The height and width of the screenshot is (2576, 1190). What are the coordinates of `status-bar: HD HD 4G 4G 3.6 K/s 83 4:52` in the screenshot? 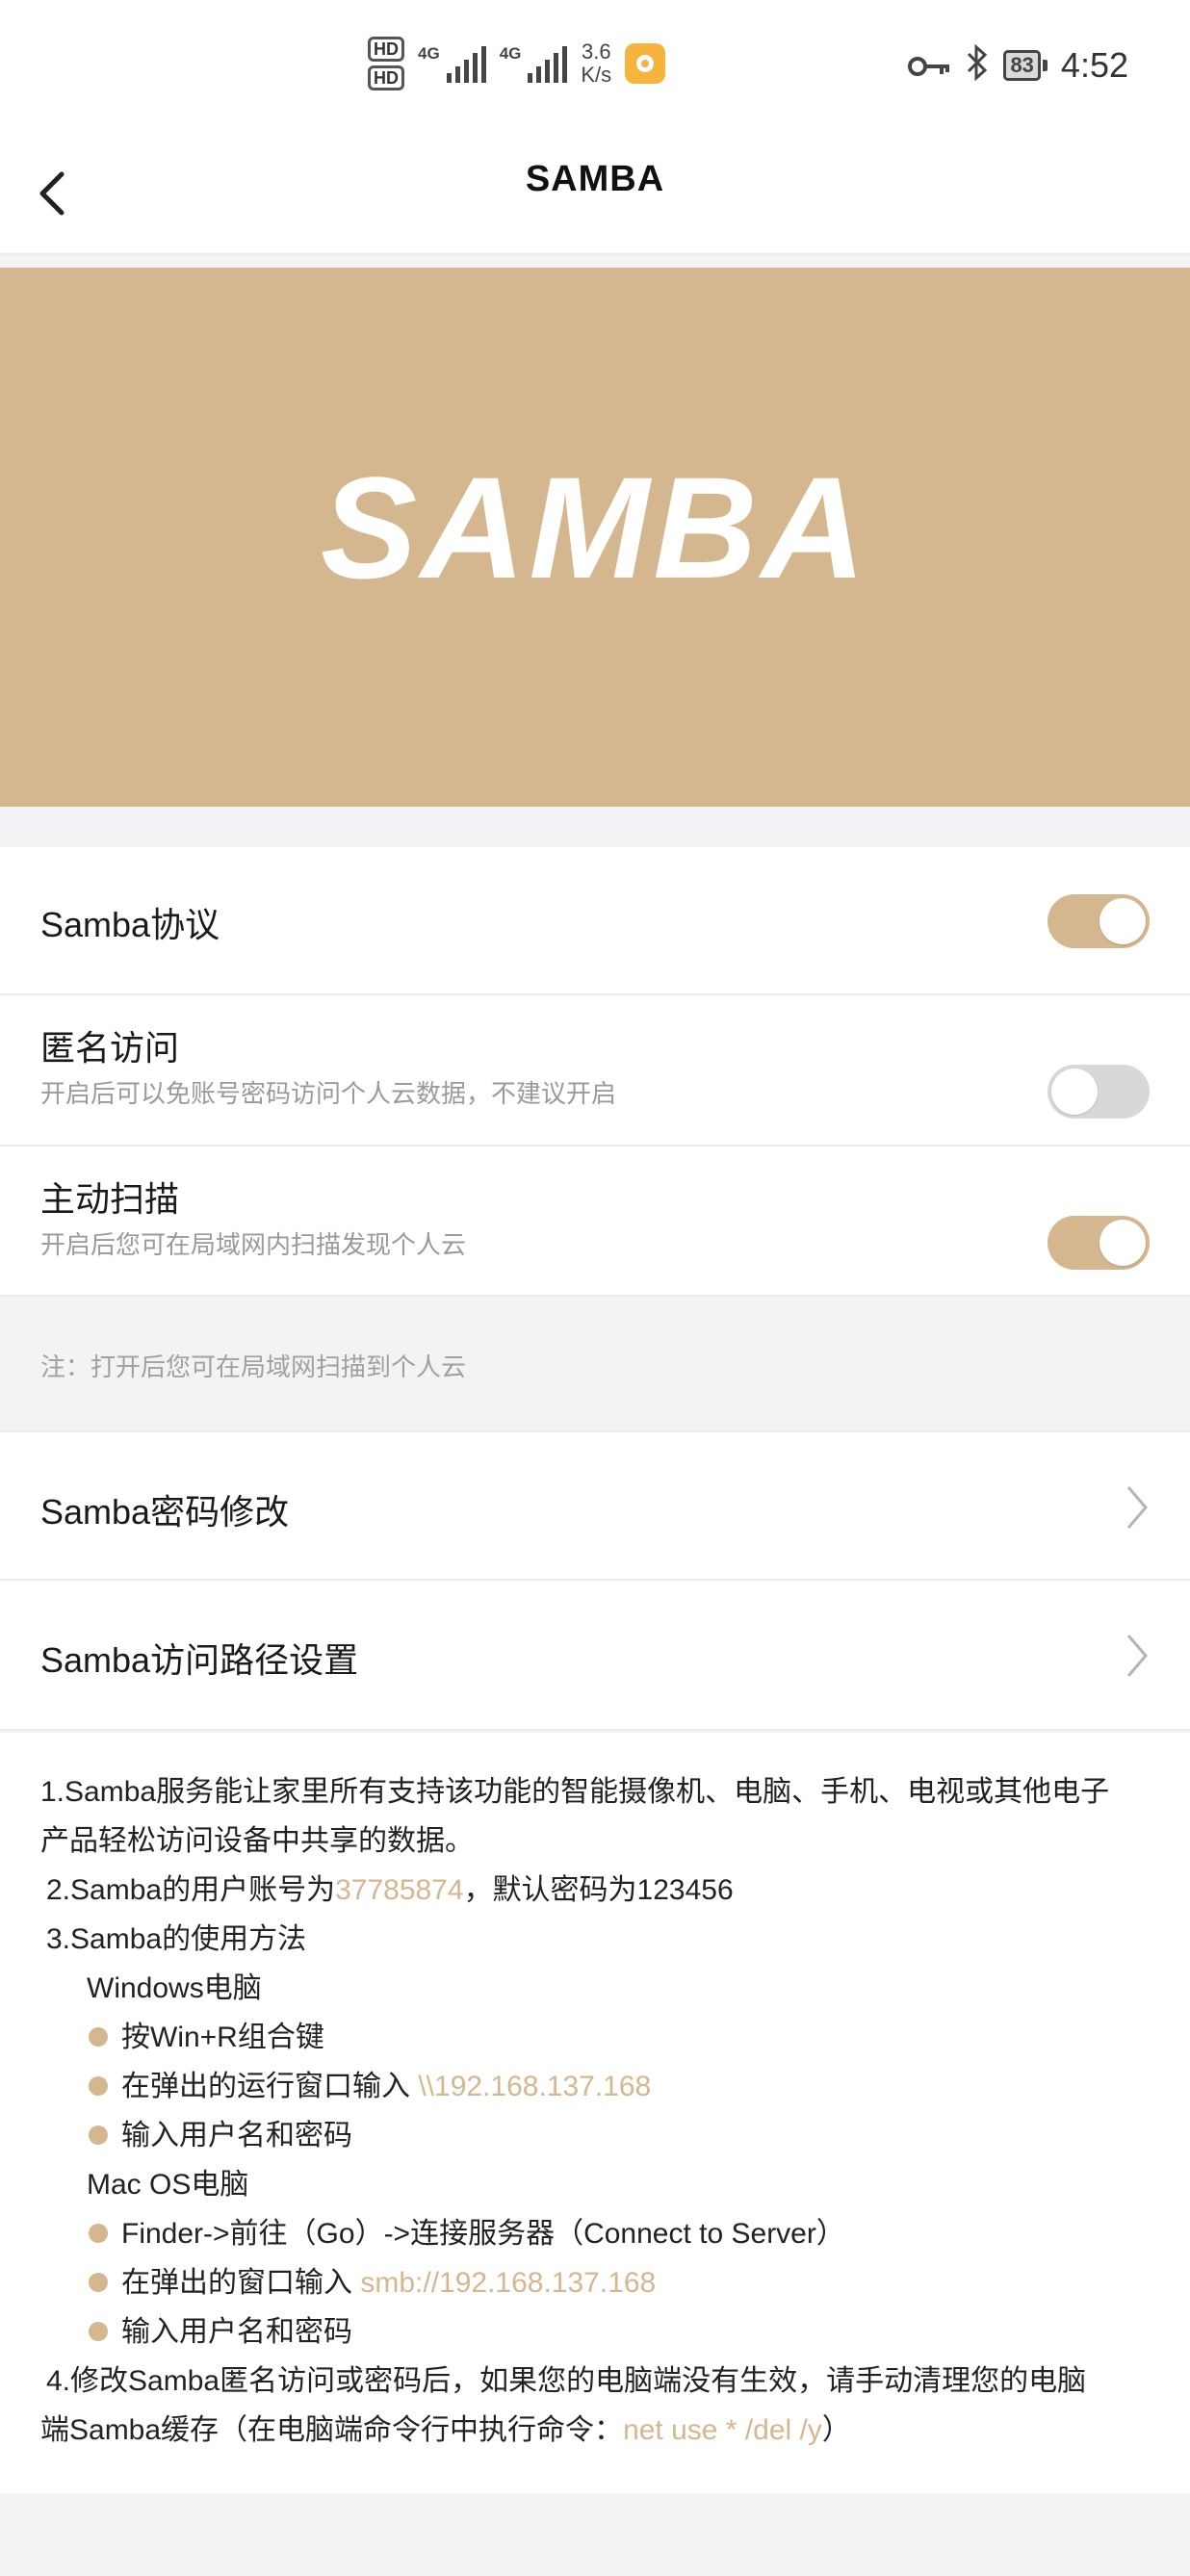 It's located at (595, 65).